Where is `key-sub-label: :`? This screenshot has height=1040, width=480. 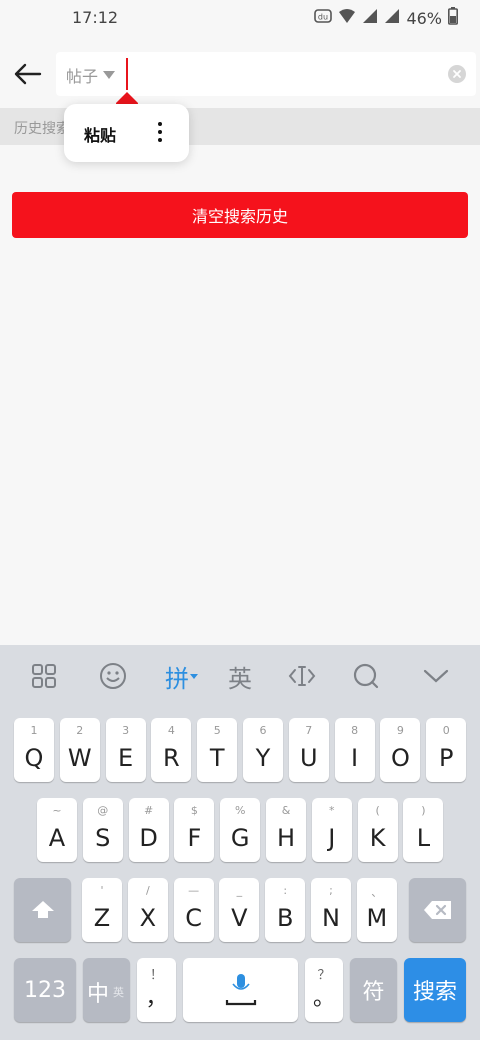
key-sub-label: : is located at coordinates (285, 890).